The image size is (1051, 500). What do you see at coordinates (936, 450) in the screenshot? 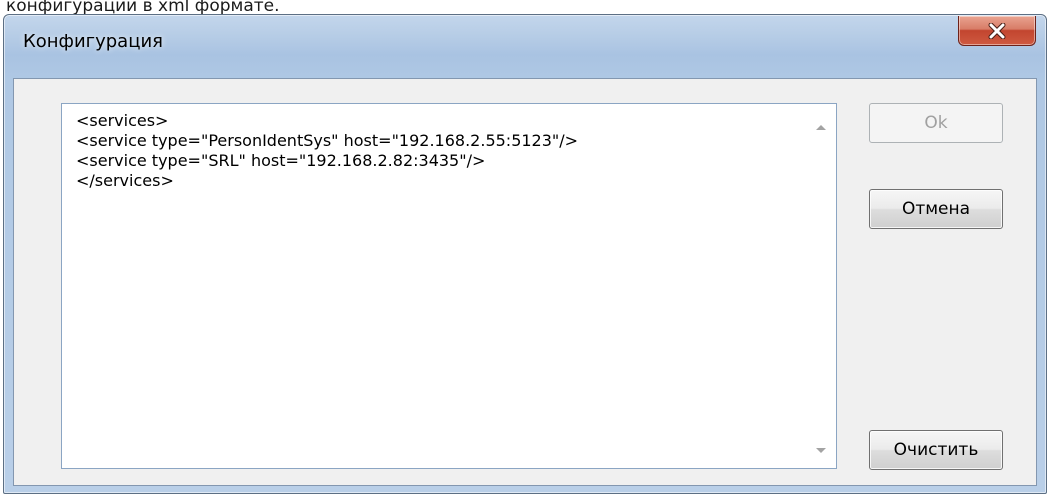
I see `clear-button: Очистить` at bounding box center [936, 450].